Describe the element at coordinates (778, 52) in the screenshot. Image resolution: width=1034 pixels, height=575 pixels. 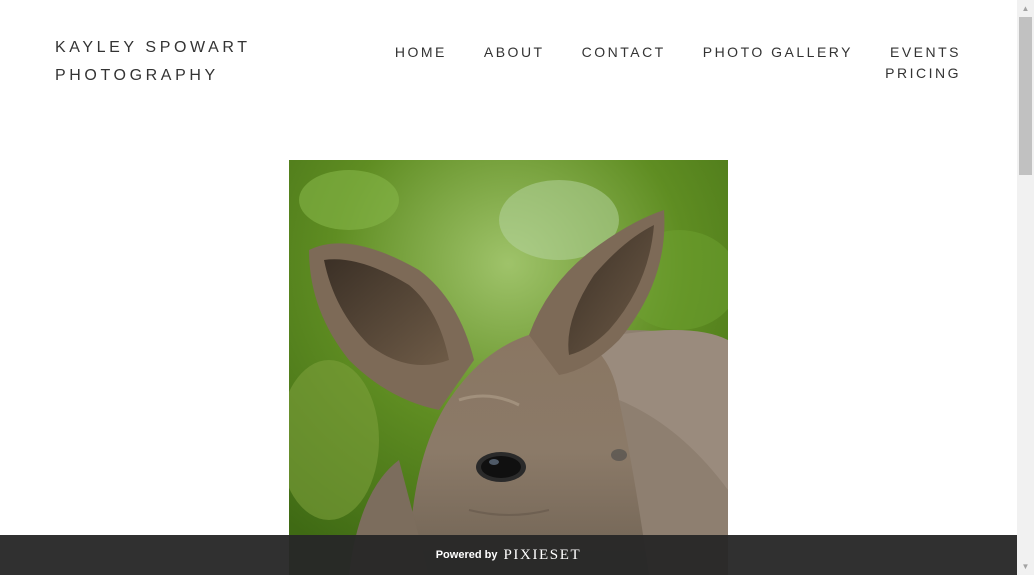
I see `nav-item-photo-gallery: PHOTO GALLERY` at that location.